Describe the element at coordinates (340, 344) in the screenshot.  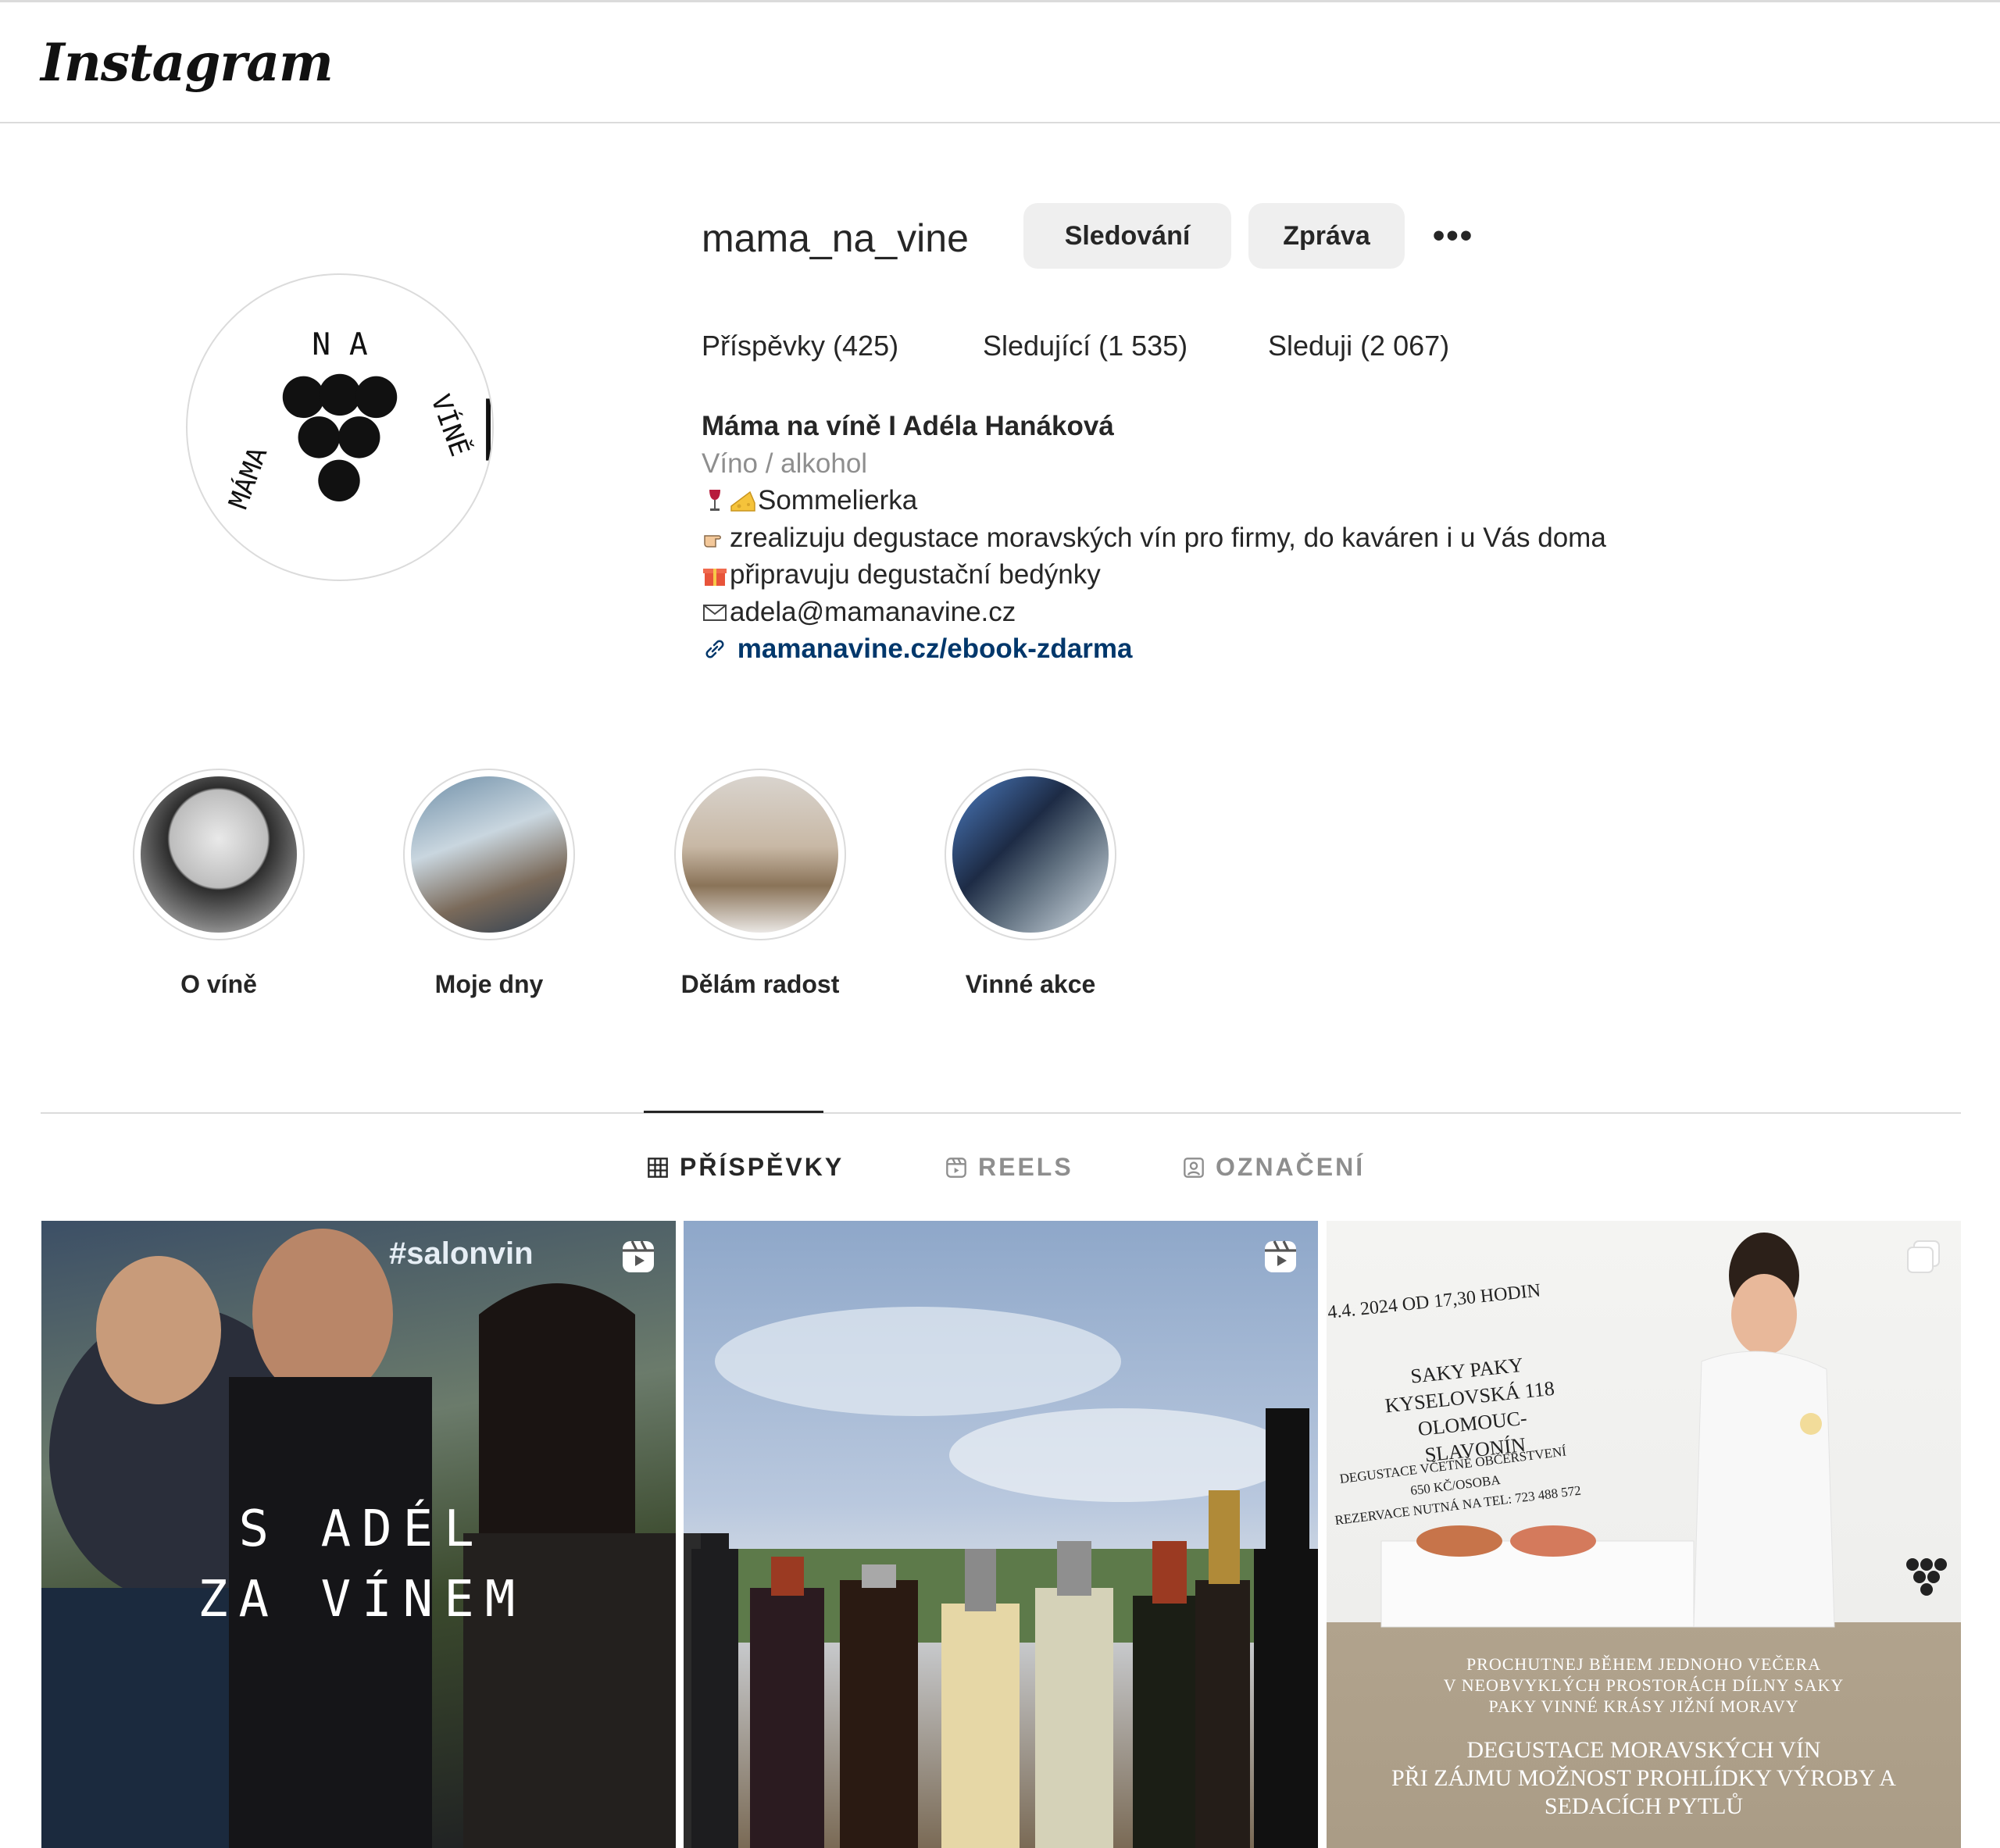
I see `svg-text: N A` at that location.